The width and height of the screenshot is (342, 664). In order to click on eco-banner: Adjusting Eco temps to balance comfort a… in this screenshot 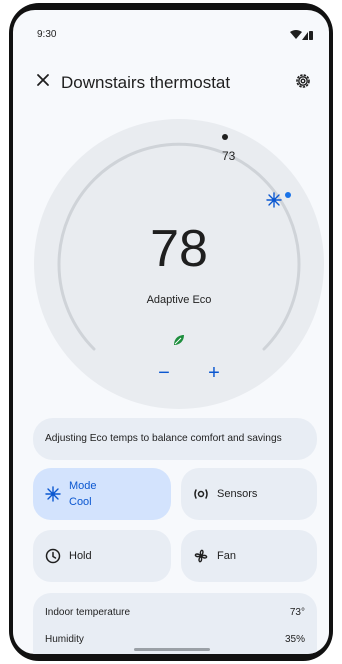, I will do `click(175, 439)`.